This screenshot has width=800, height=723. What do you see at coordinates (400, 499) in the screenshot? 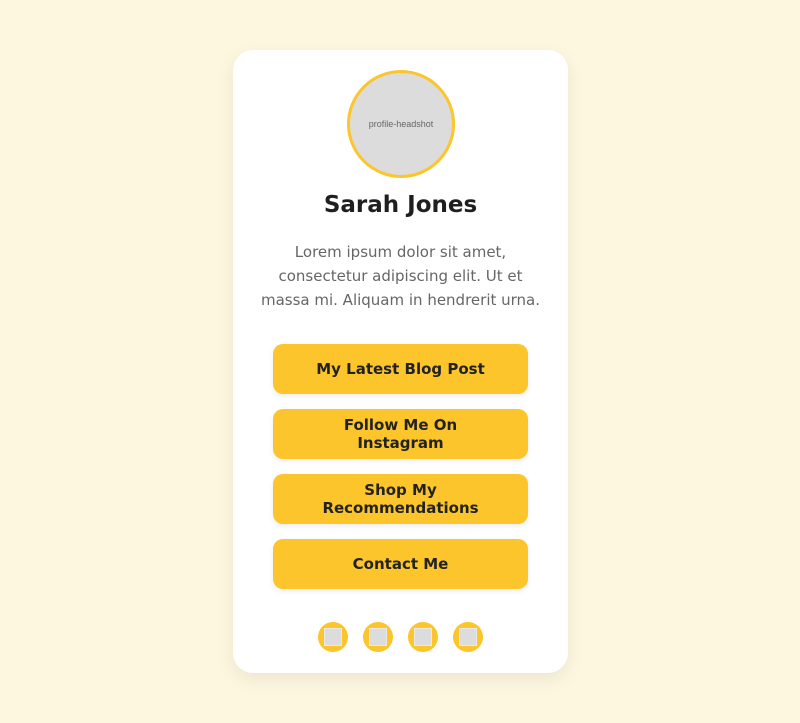
I see `shop-recommendations-button: Shop My Recommendations` at bounding box center [400, 499].